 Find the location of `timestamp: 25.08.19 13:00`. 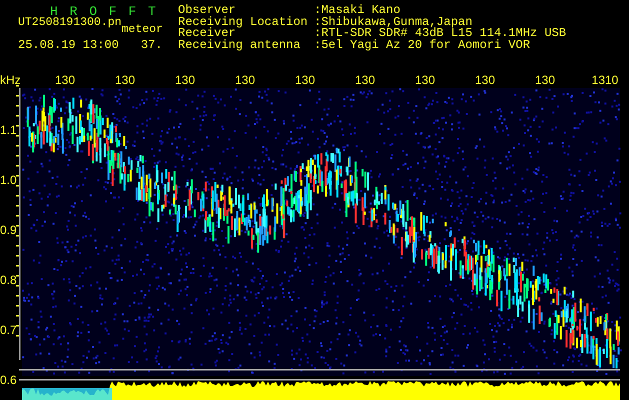

timestamp: 25.08.19 13:00 is located at coordinates (68, 45).